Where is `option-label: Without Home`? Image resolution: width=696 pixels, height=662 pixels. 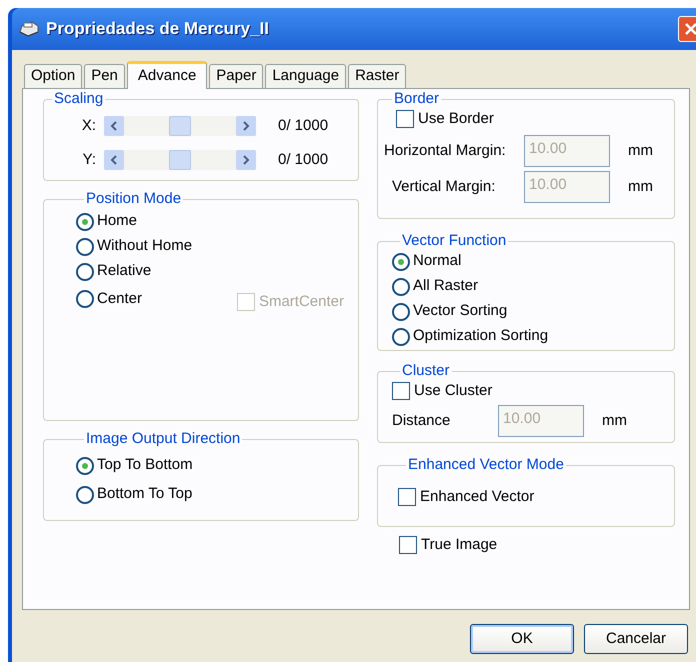
option-label: Without Home is located at coordinates (144, 246).